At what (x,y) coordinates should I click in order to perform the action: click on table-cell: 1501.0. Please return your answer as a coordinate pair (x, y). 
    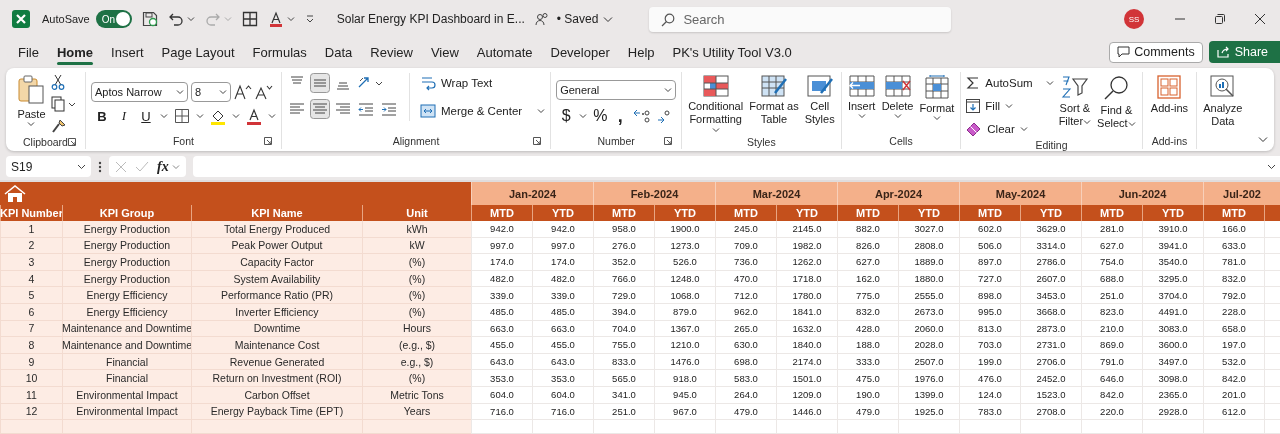
    Looking at the image, I should click on (806, 378).